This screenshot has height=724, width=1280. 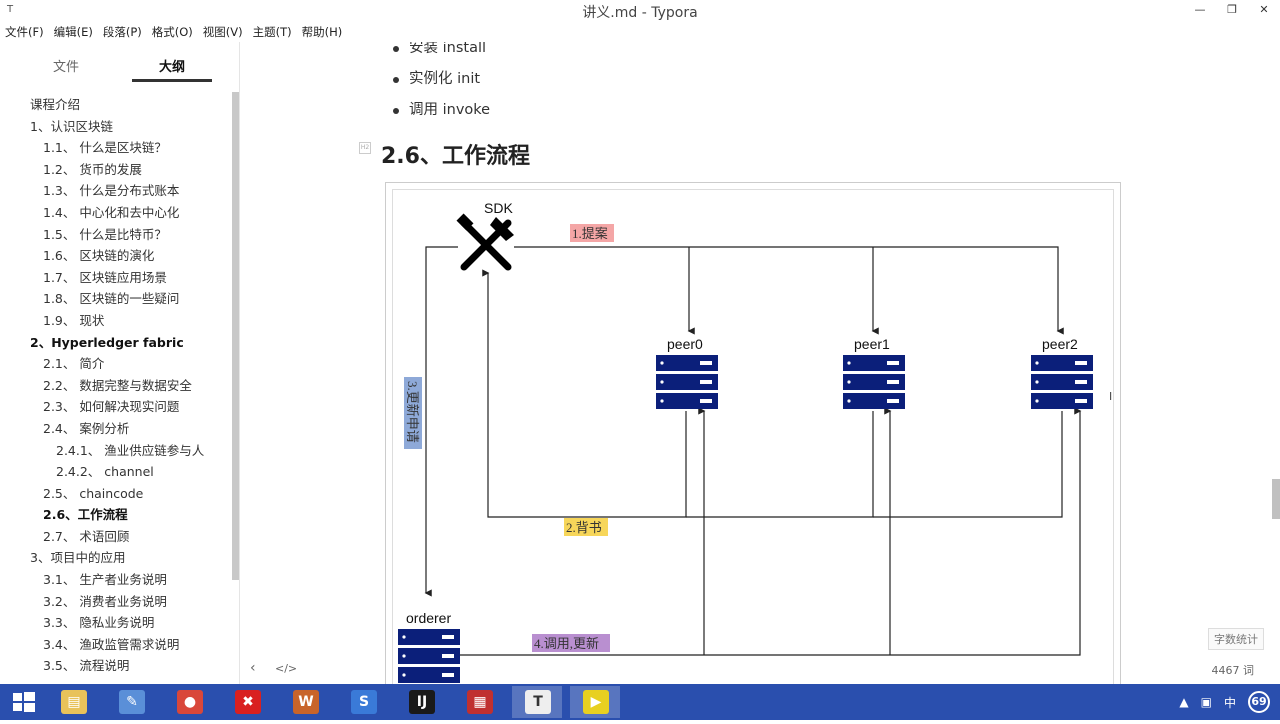 I want to click on intellij-icon: IJ, so click(x=422, y=702).